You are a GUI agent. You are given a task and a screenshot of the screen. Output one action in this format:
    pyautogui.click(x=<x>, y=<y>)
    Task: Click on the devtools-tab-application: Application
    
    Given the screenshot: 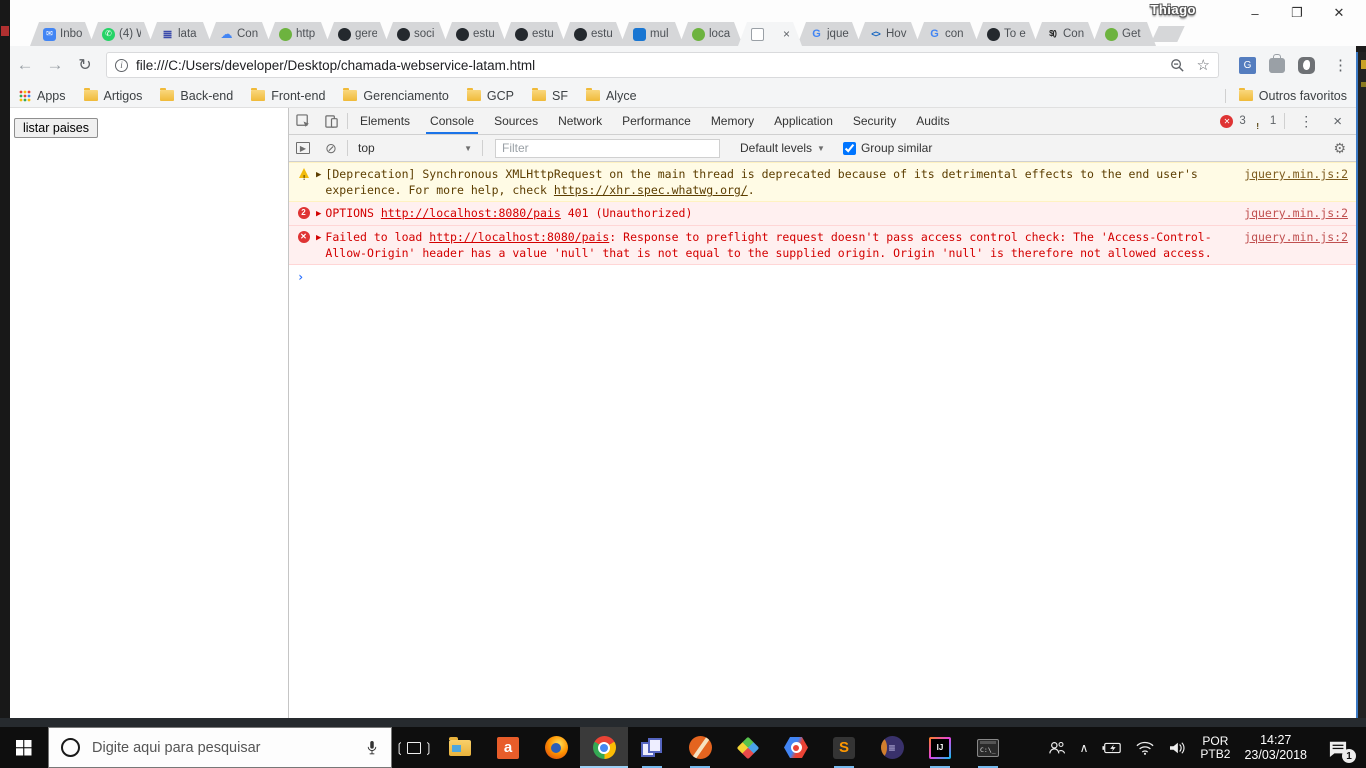 What is the action you would take?
    pyautogui.click(x=803, y=121)
    